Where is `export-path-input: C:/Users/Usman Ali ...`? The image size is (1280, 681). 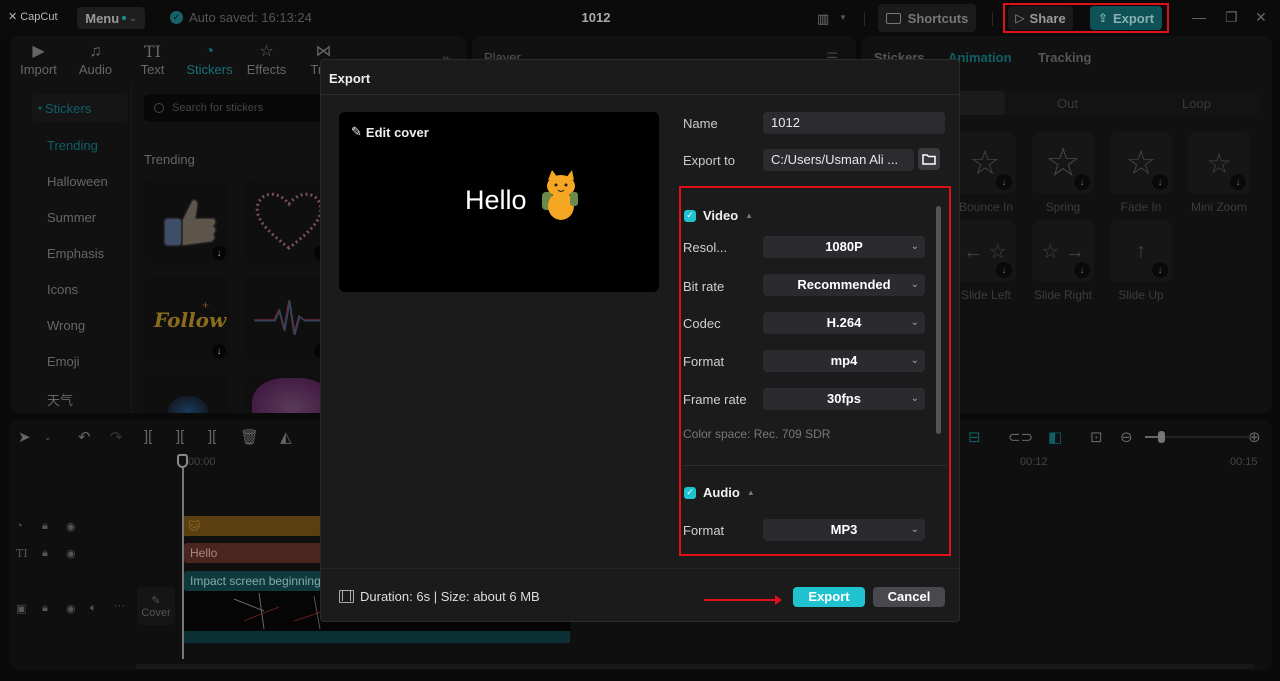 export-path-input: C:/Users/Usman Ali ... is located at coordinates (838, 160).